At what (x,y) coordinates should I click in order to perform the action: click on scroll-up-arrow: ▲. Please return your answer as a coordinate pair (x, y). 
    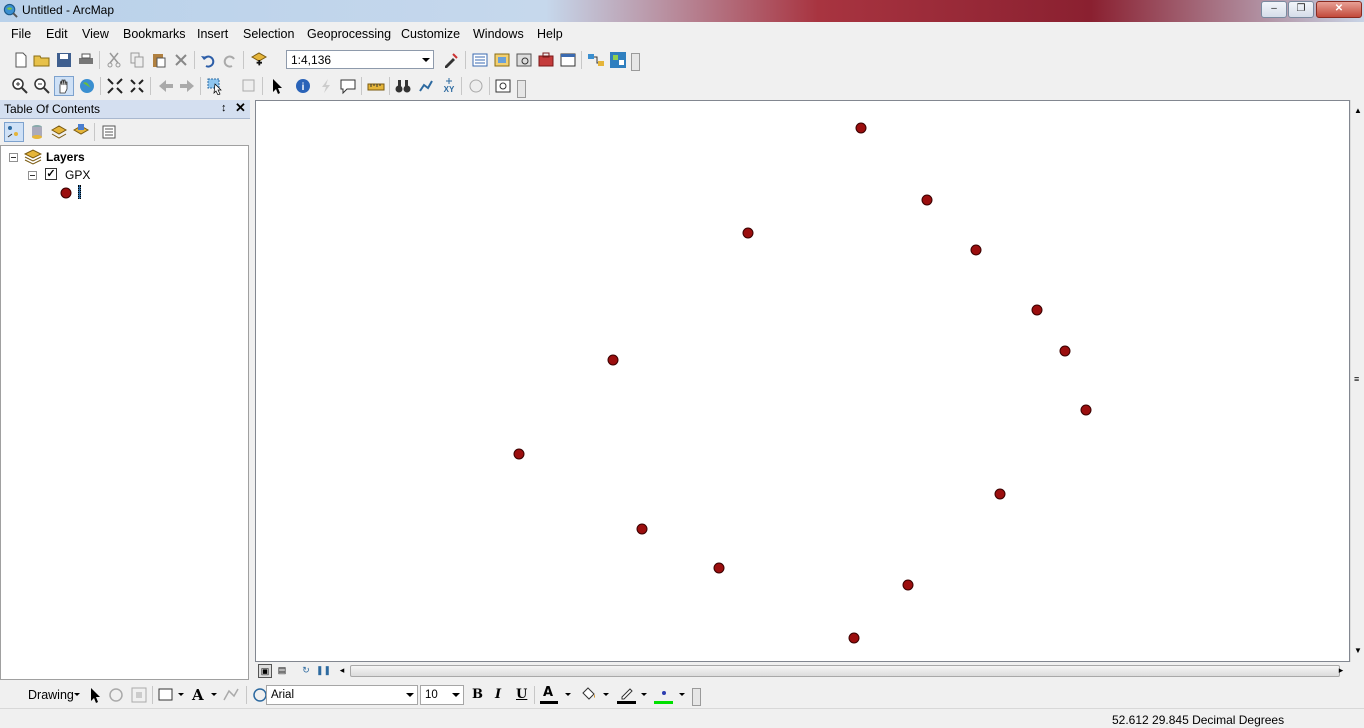
    Looking at the image, I should click on (1358, 110).